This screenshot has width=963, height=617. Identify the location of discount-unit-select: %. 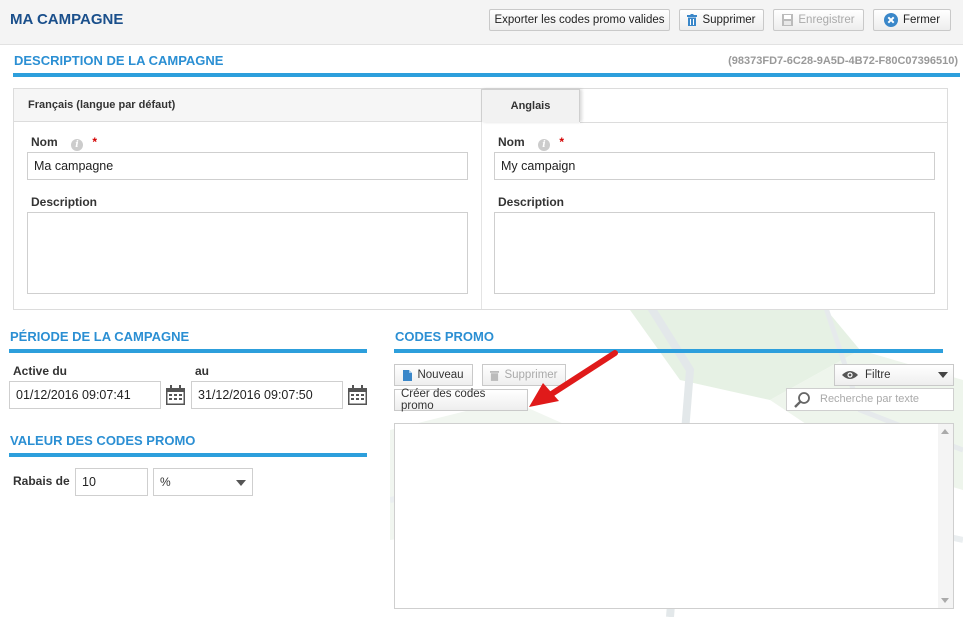
(203, 482).